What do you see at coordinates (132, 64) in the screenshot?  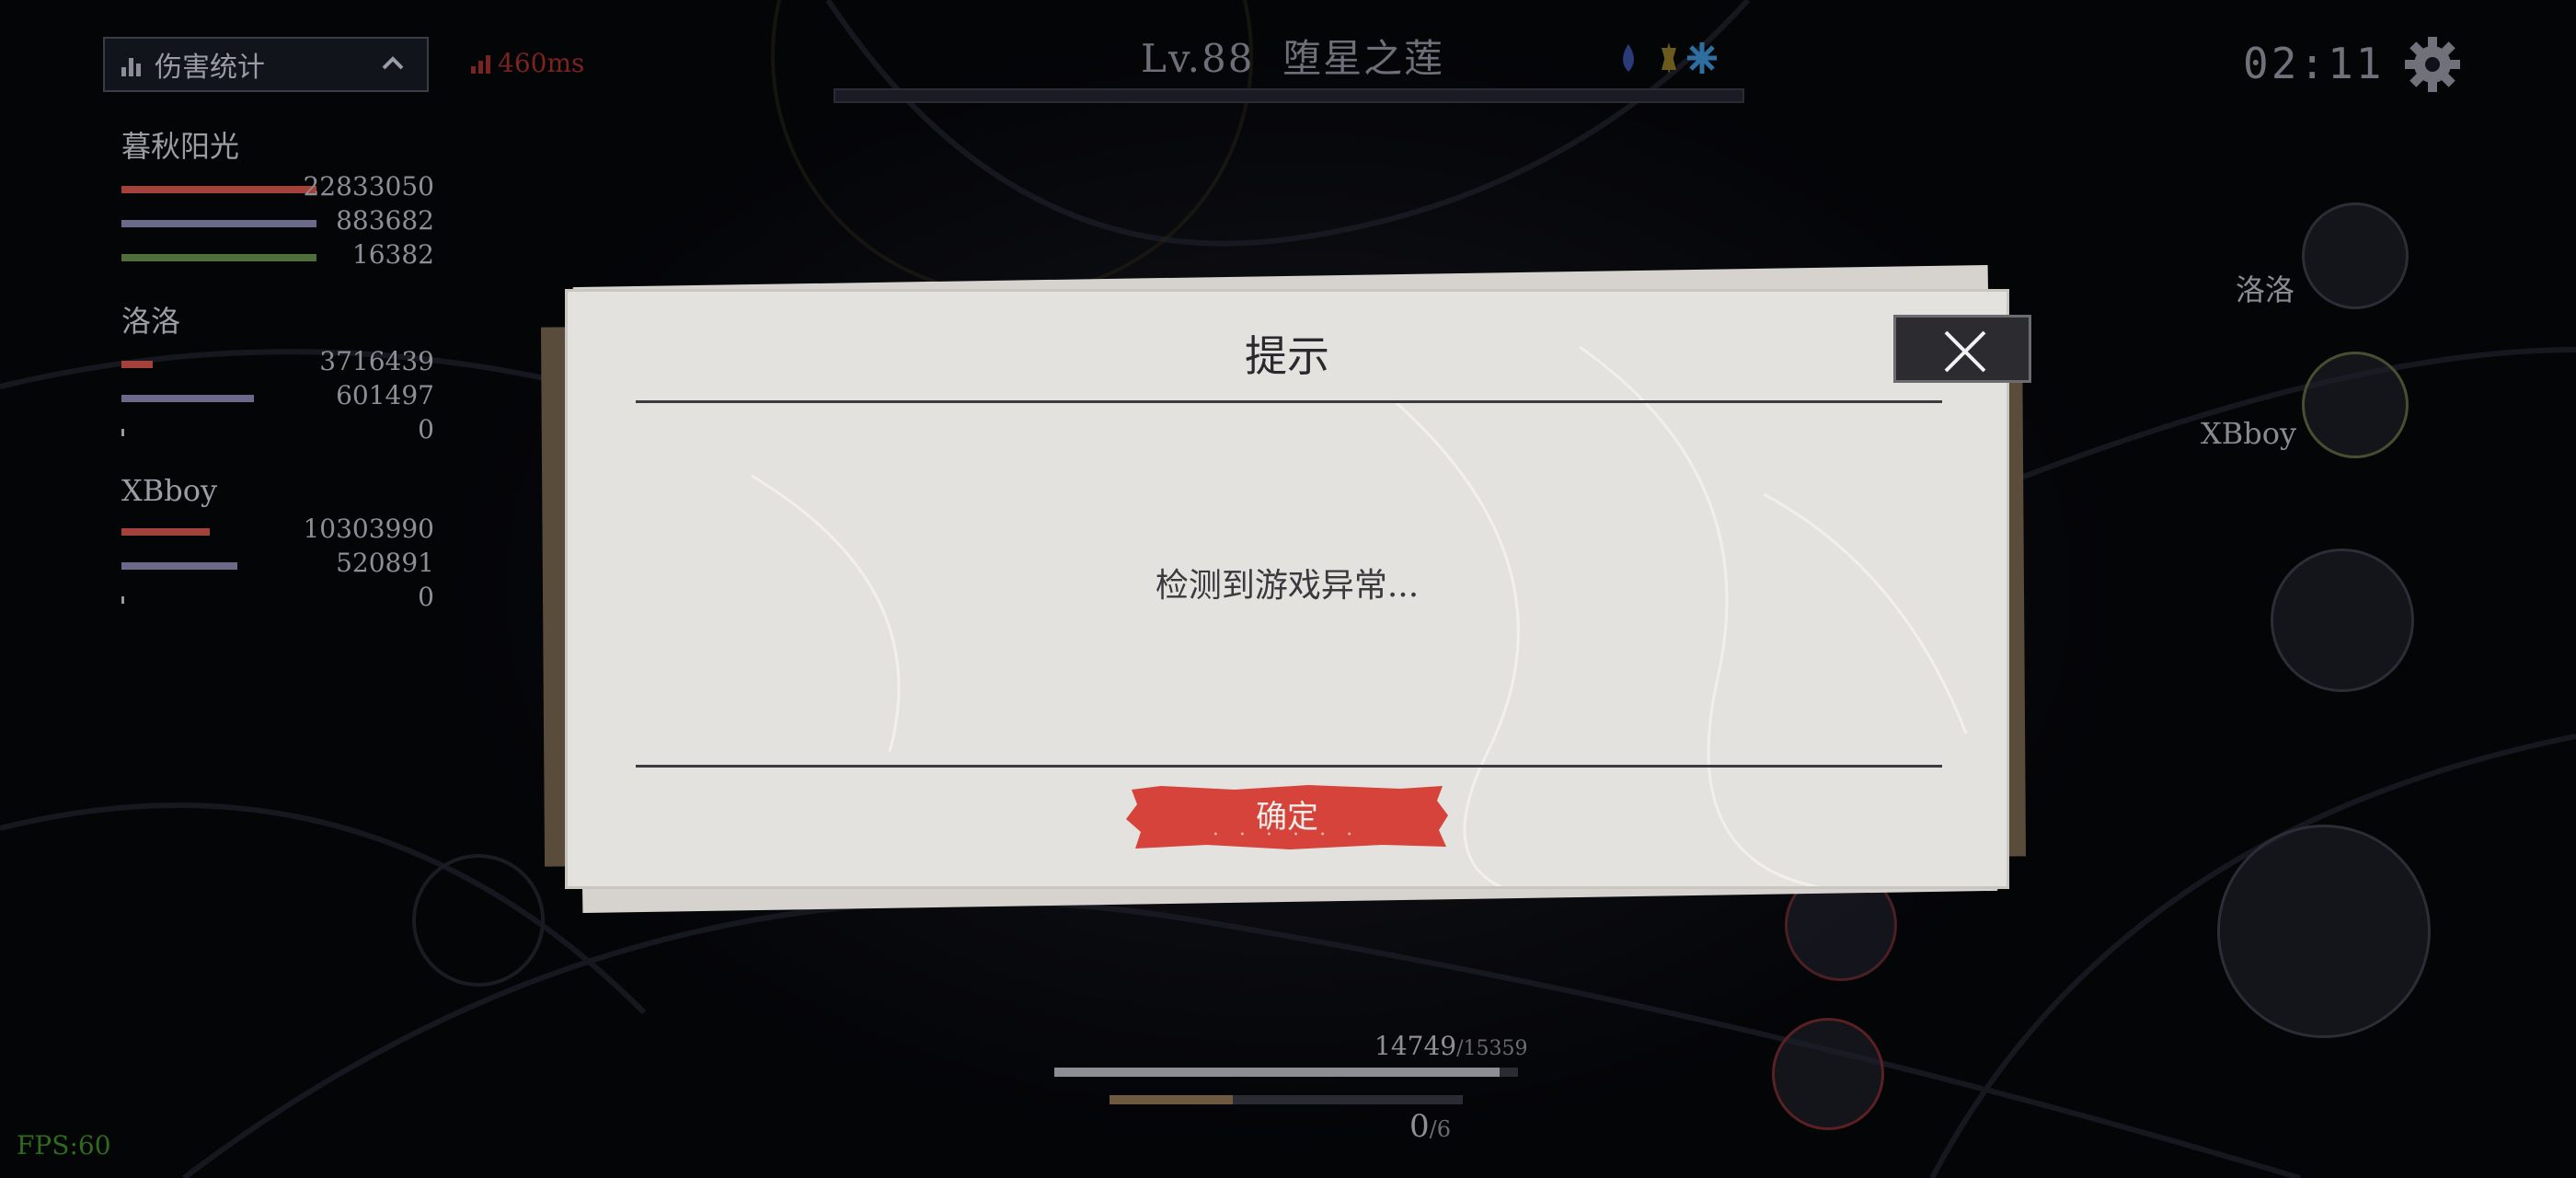 I see `bar-chart-icon` at bounding box center [132, 64].